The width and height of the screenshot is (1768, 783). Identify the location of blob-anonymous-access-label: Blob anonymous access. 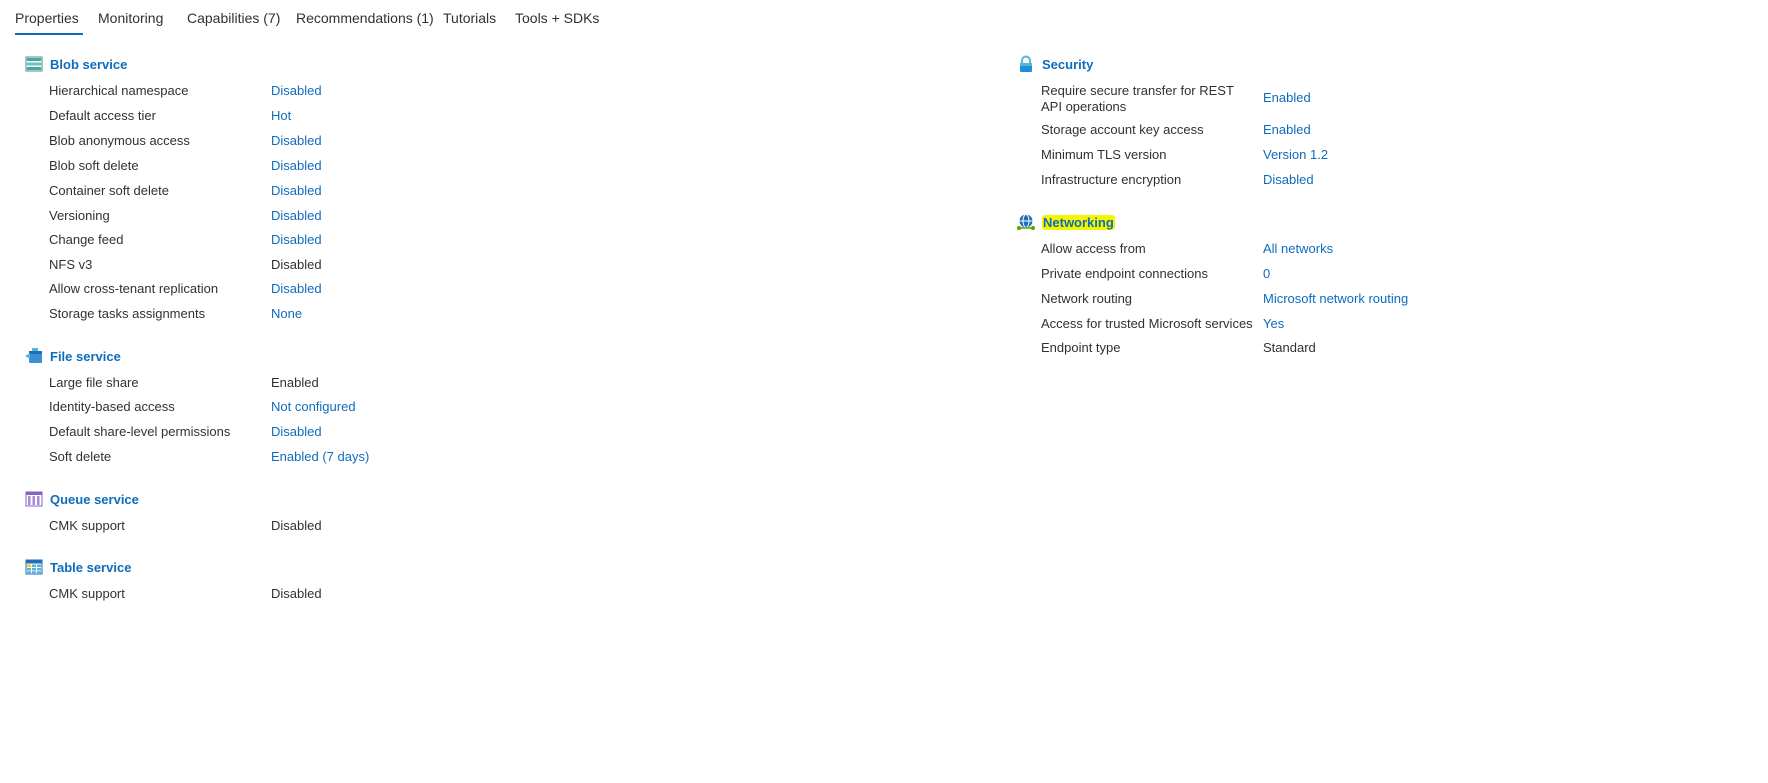
(119, 140).